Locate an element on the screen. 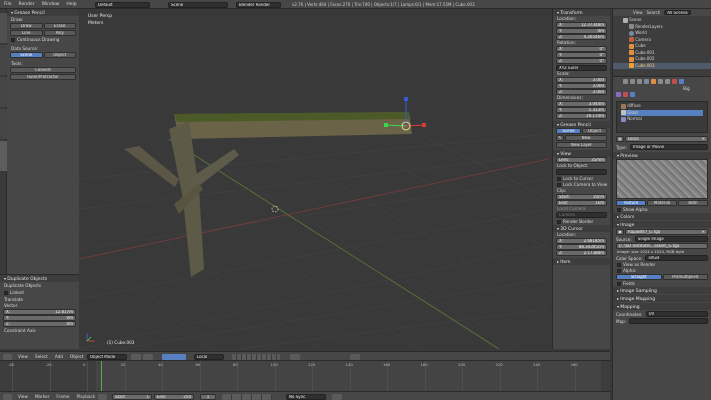 This screenshot has height=400, width=711. texture-tab-icon is located at coordinates (681, 81).